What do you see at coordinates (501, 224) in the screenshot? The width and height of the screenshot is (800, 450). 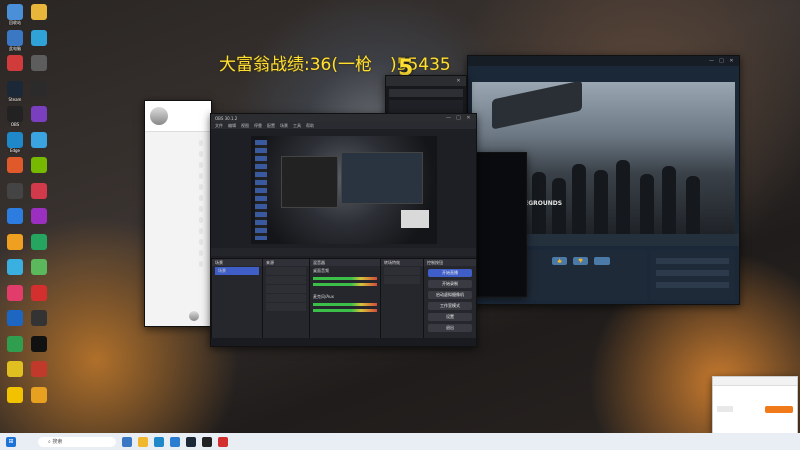 I see `starfield-window` at bounding box center [501, 224].